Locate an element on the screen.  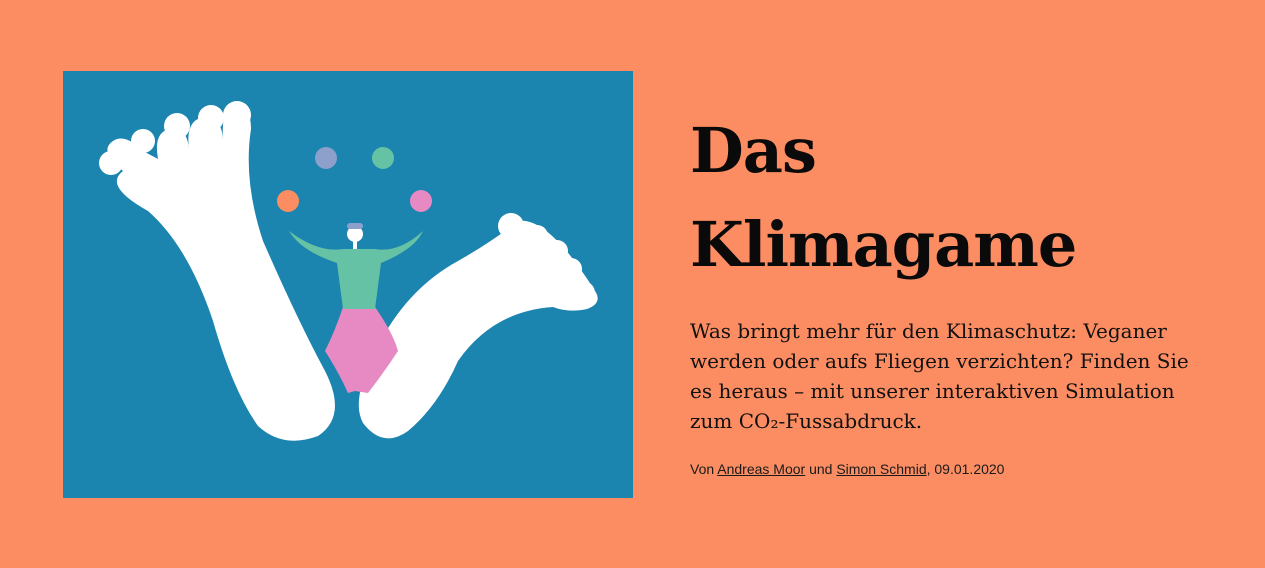
left-foot-shape is located at coordinates (217, 271).